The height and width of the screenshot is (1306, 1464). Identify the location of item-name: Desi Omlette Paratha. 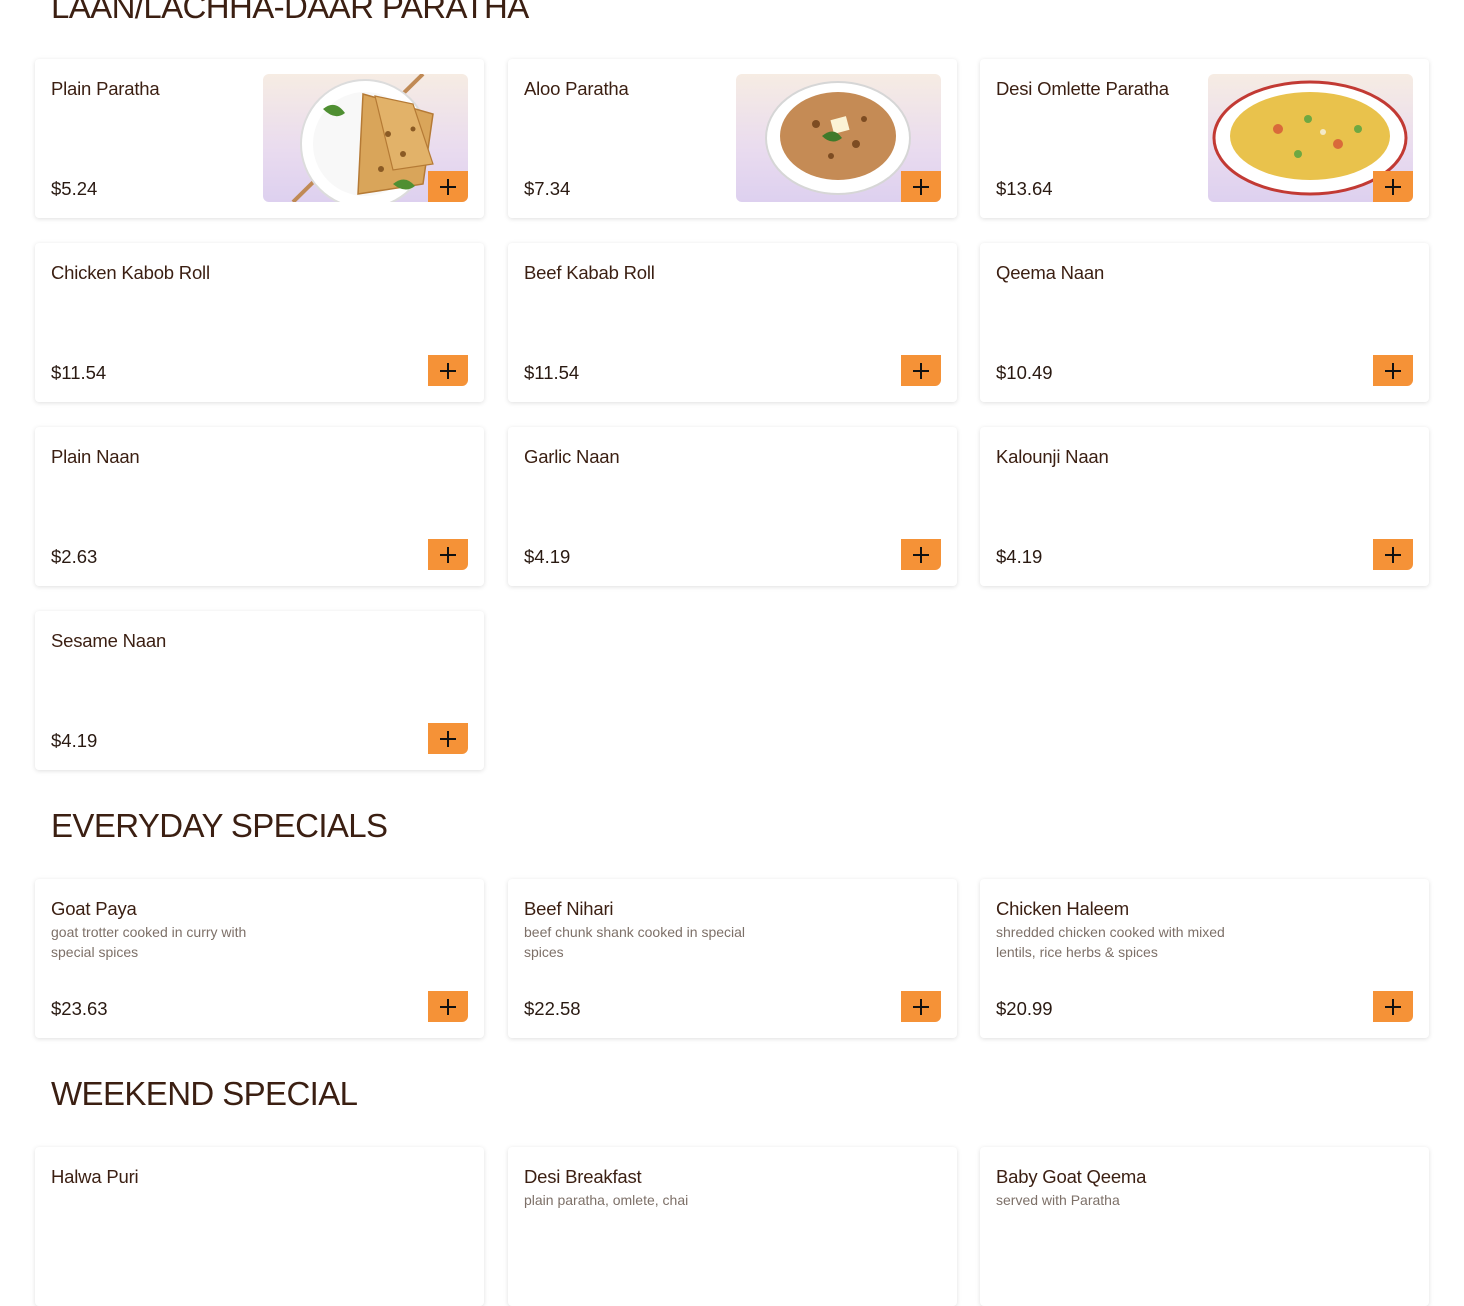
(1082, 88).